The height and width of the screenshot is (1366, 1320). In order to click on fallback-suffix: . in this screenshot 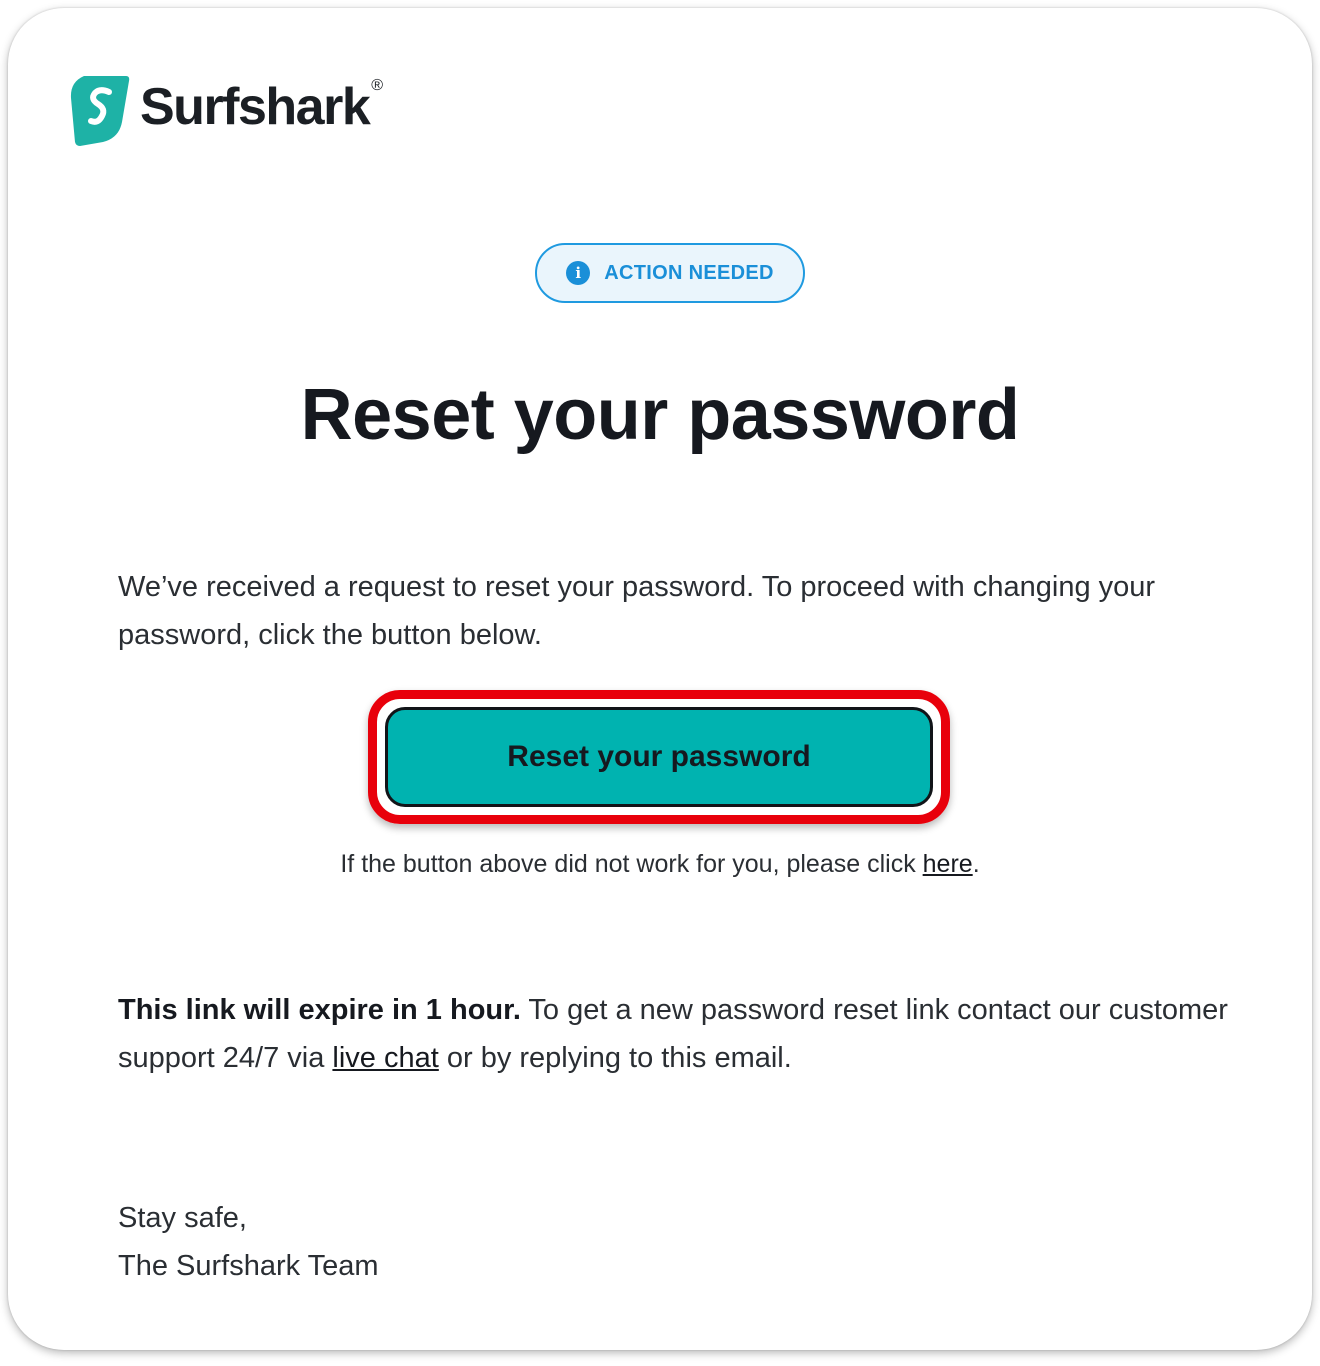, I will do `click(976, 864)`.